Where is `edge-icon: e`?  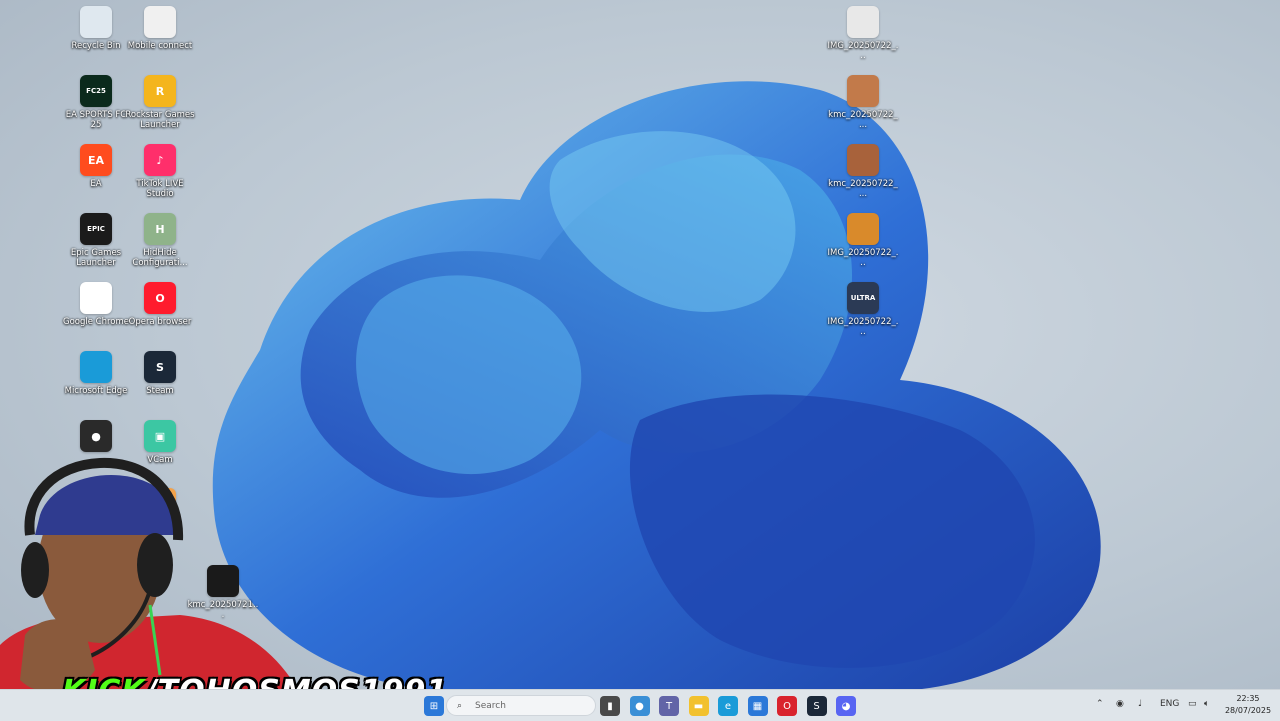
edge-icon: e is located at coordinates (728, 706).